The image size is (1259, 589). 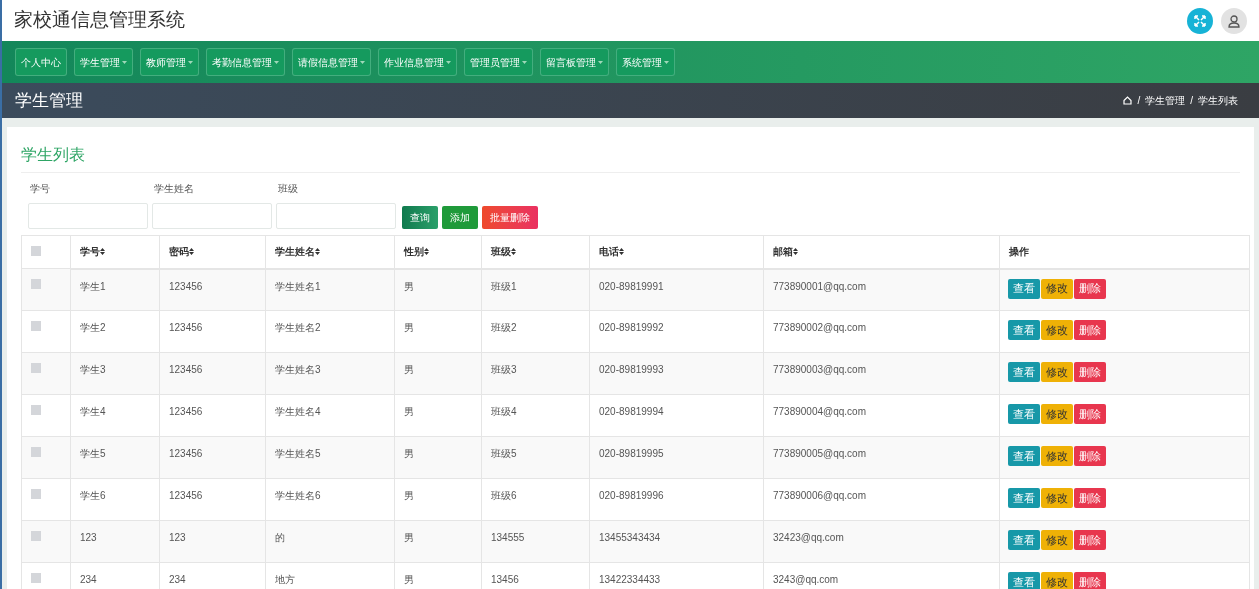 I want to click on table-cell: 的, so click(x=280, y=537).